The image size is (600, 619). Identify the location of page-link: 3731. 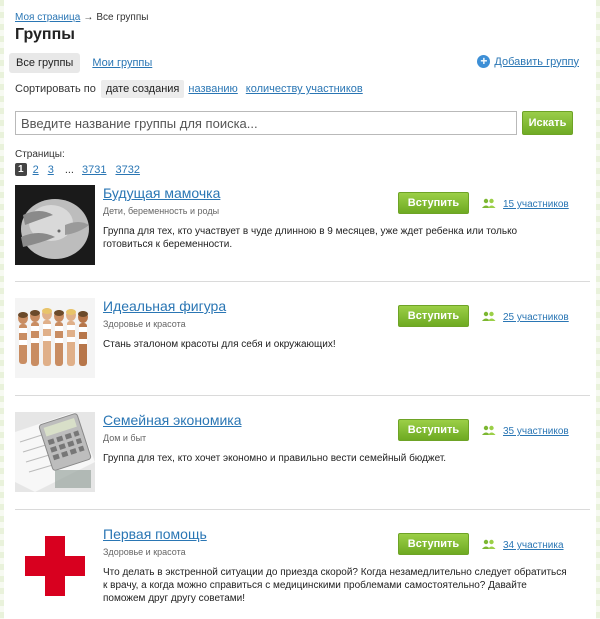
(94, 170).